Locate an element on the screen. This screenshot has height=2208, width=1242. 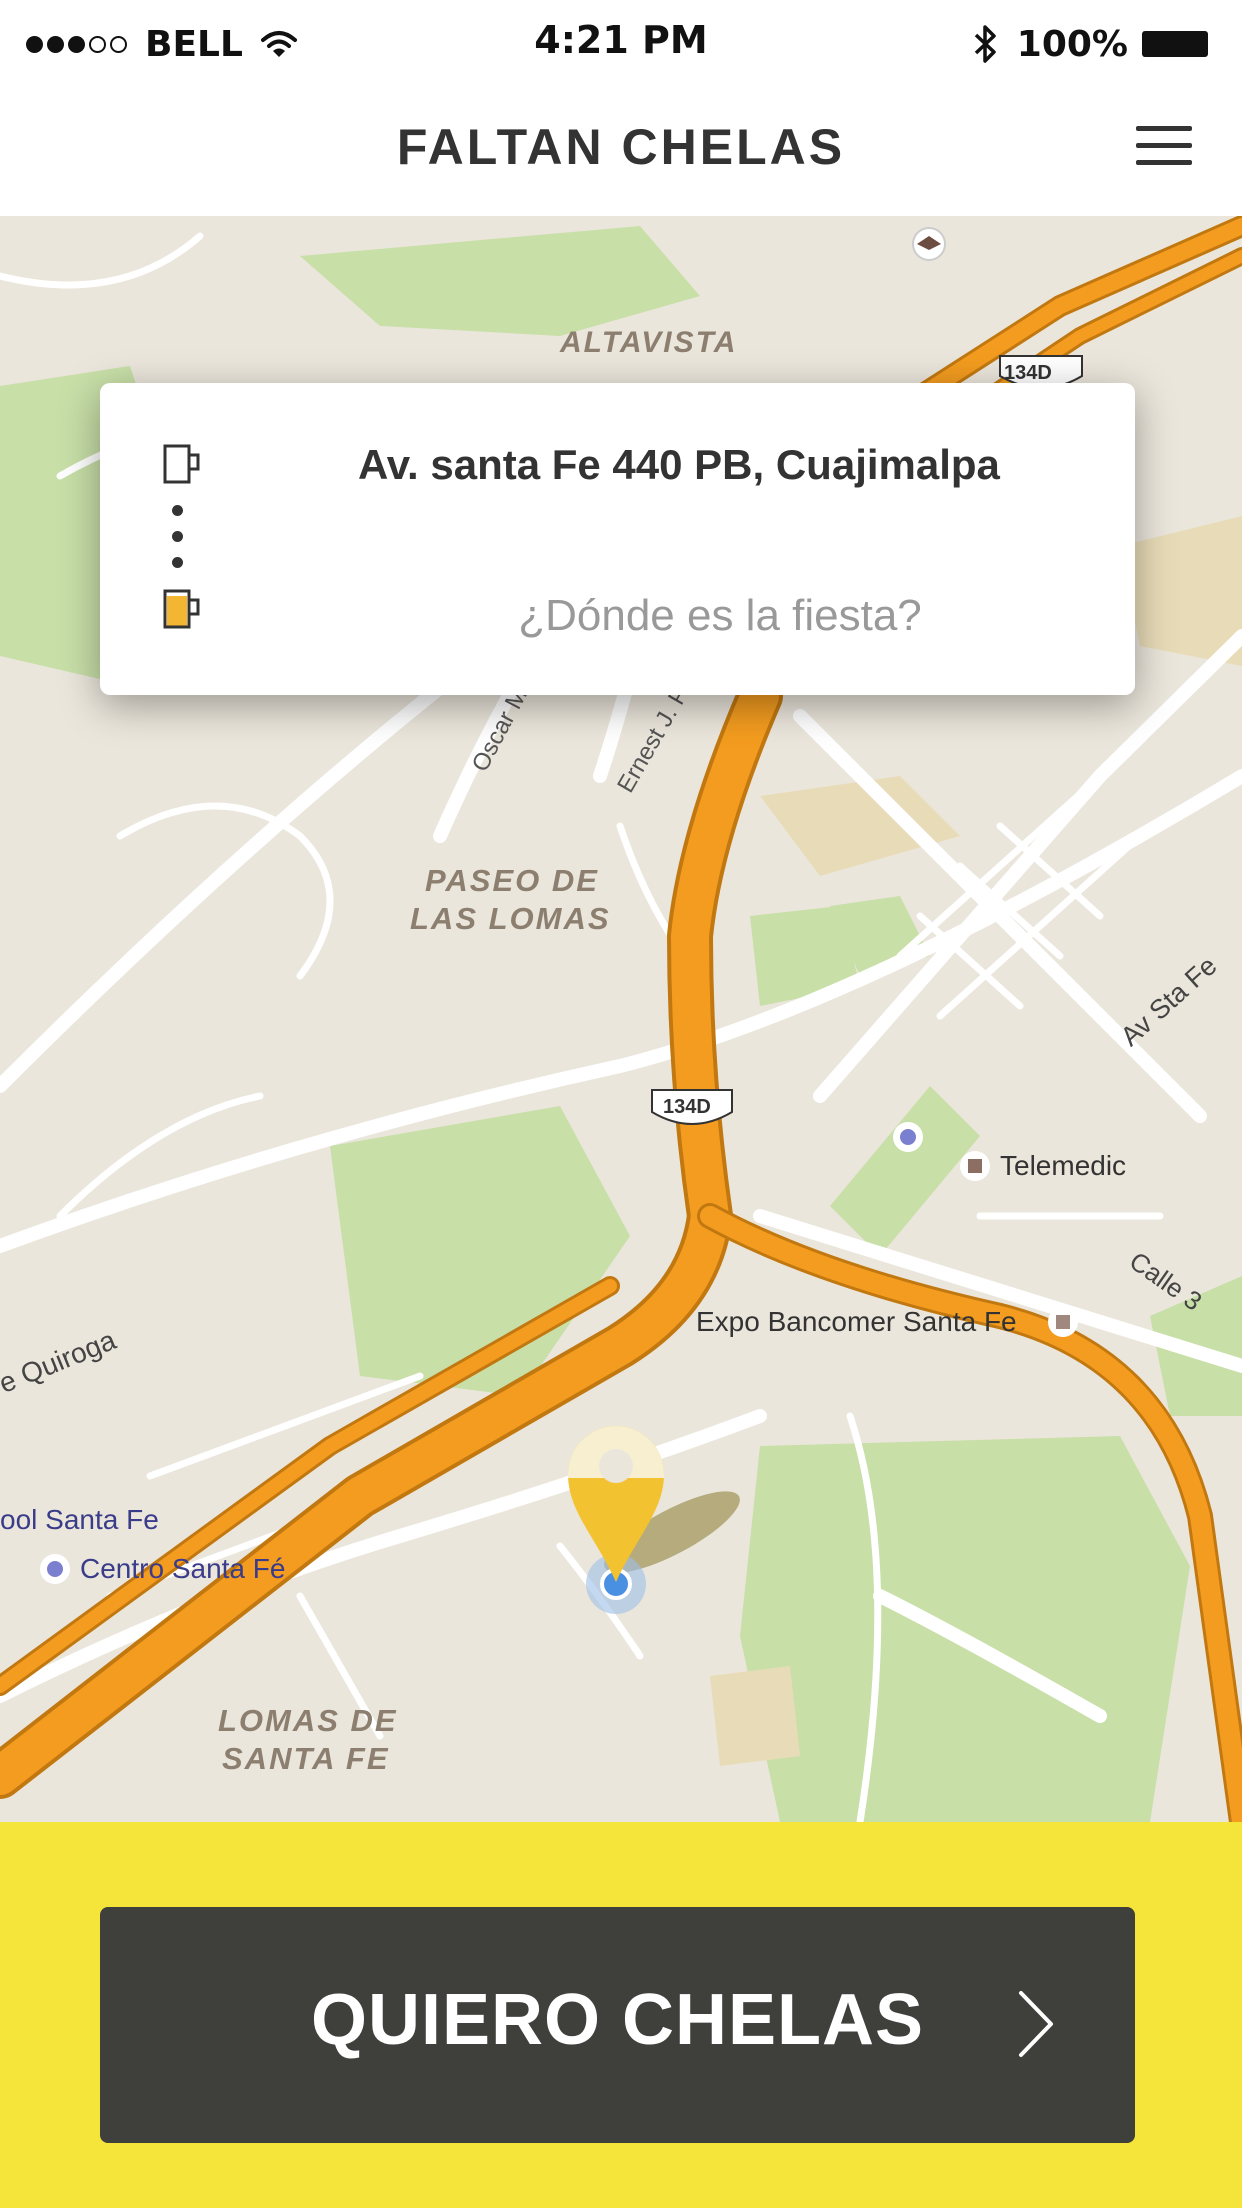
map-label-telemedic: Telemedic is located at coordinates (1063, 1165).